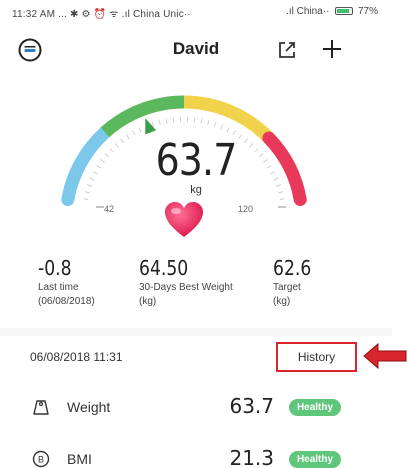 Image resolution: width=411 pixels, height=468 pixels. What do you see at coordinates (58, 287) in the screenshot?
I see `stat-label: Last time` at bounding box center [58, 287].